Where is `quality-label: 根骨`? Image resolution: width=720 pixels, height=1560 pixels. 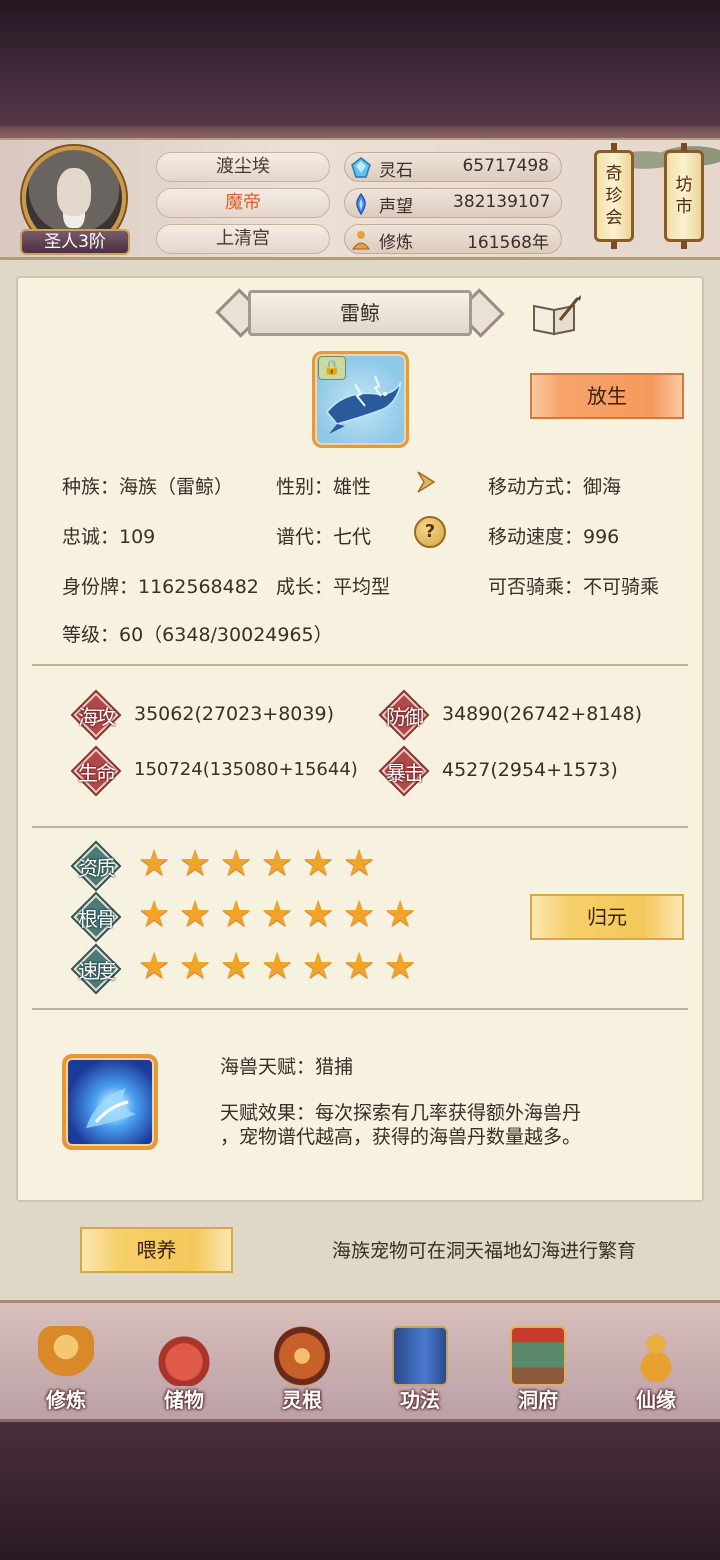
quality-label: 根骨 is located at coordinates (97, 918).